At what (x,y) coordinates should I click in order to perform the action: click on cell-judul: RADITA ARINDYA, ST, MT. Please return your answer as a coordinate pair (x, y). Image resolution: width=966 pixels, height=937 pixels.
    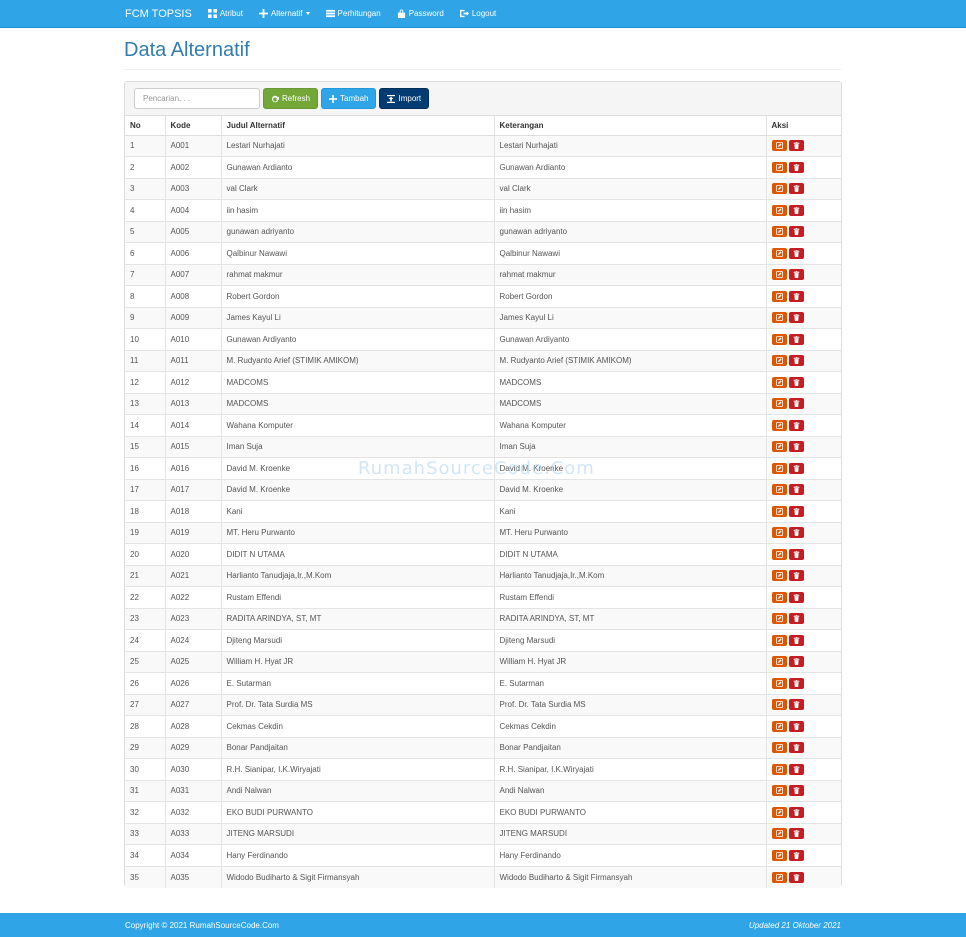
    Looking at the image, I should click on (357, 618).